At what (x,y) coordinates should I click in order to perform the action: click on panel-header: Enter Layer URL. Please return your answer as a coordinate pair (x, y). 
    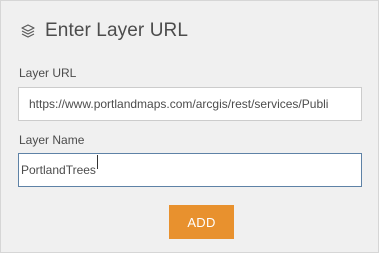
    Looking at the image, I should click on (103, 31).